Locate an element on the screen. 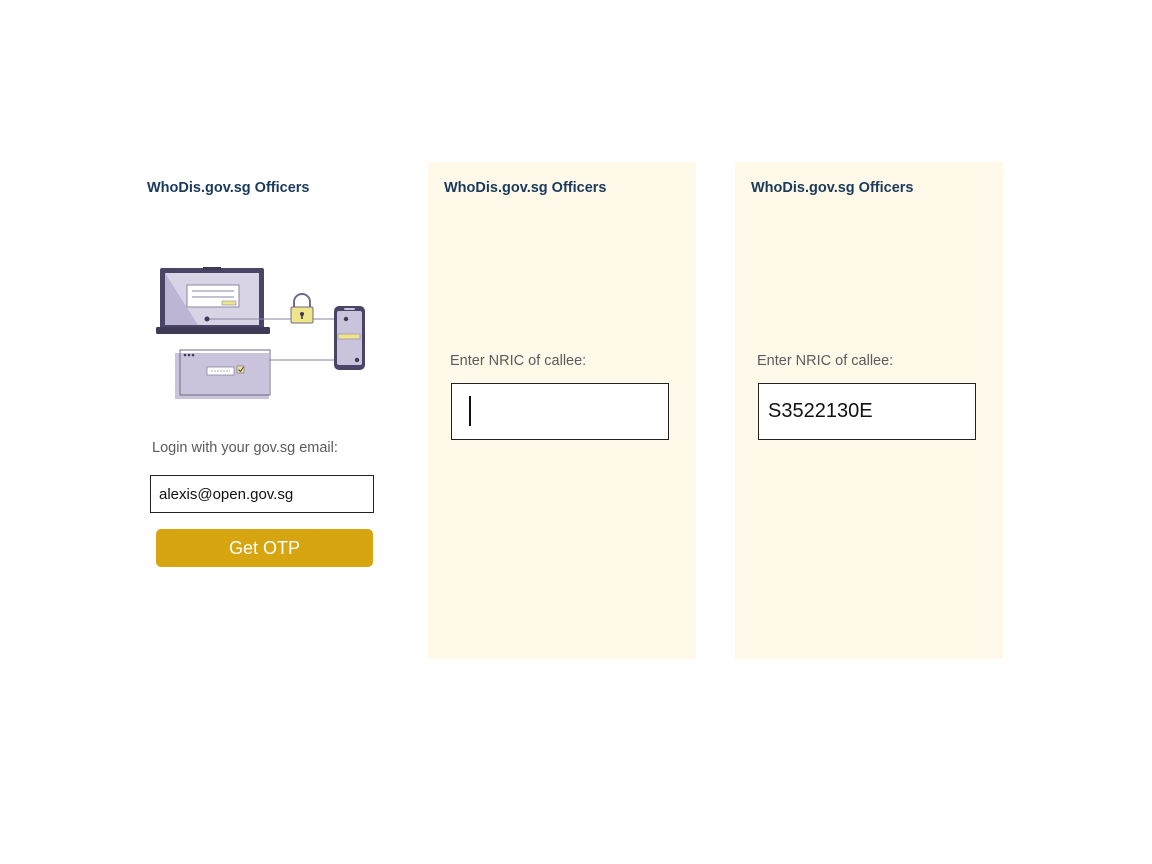 This screenshot has width=1152, height=864. login-illustration is located at coordinates (260, 333).